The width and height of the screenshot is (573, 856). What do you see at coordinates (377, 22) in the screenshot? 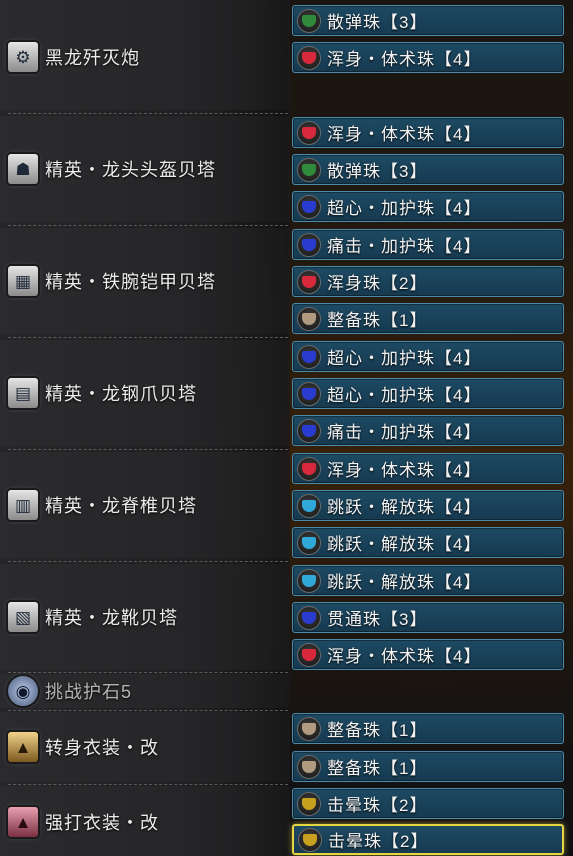
I see `decoration-label: 散弹珠【3】` at bounding box center [377, 22].